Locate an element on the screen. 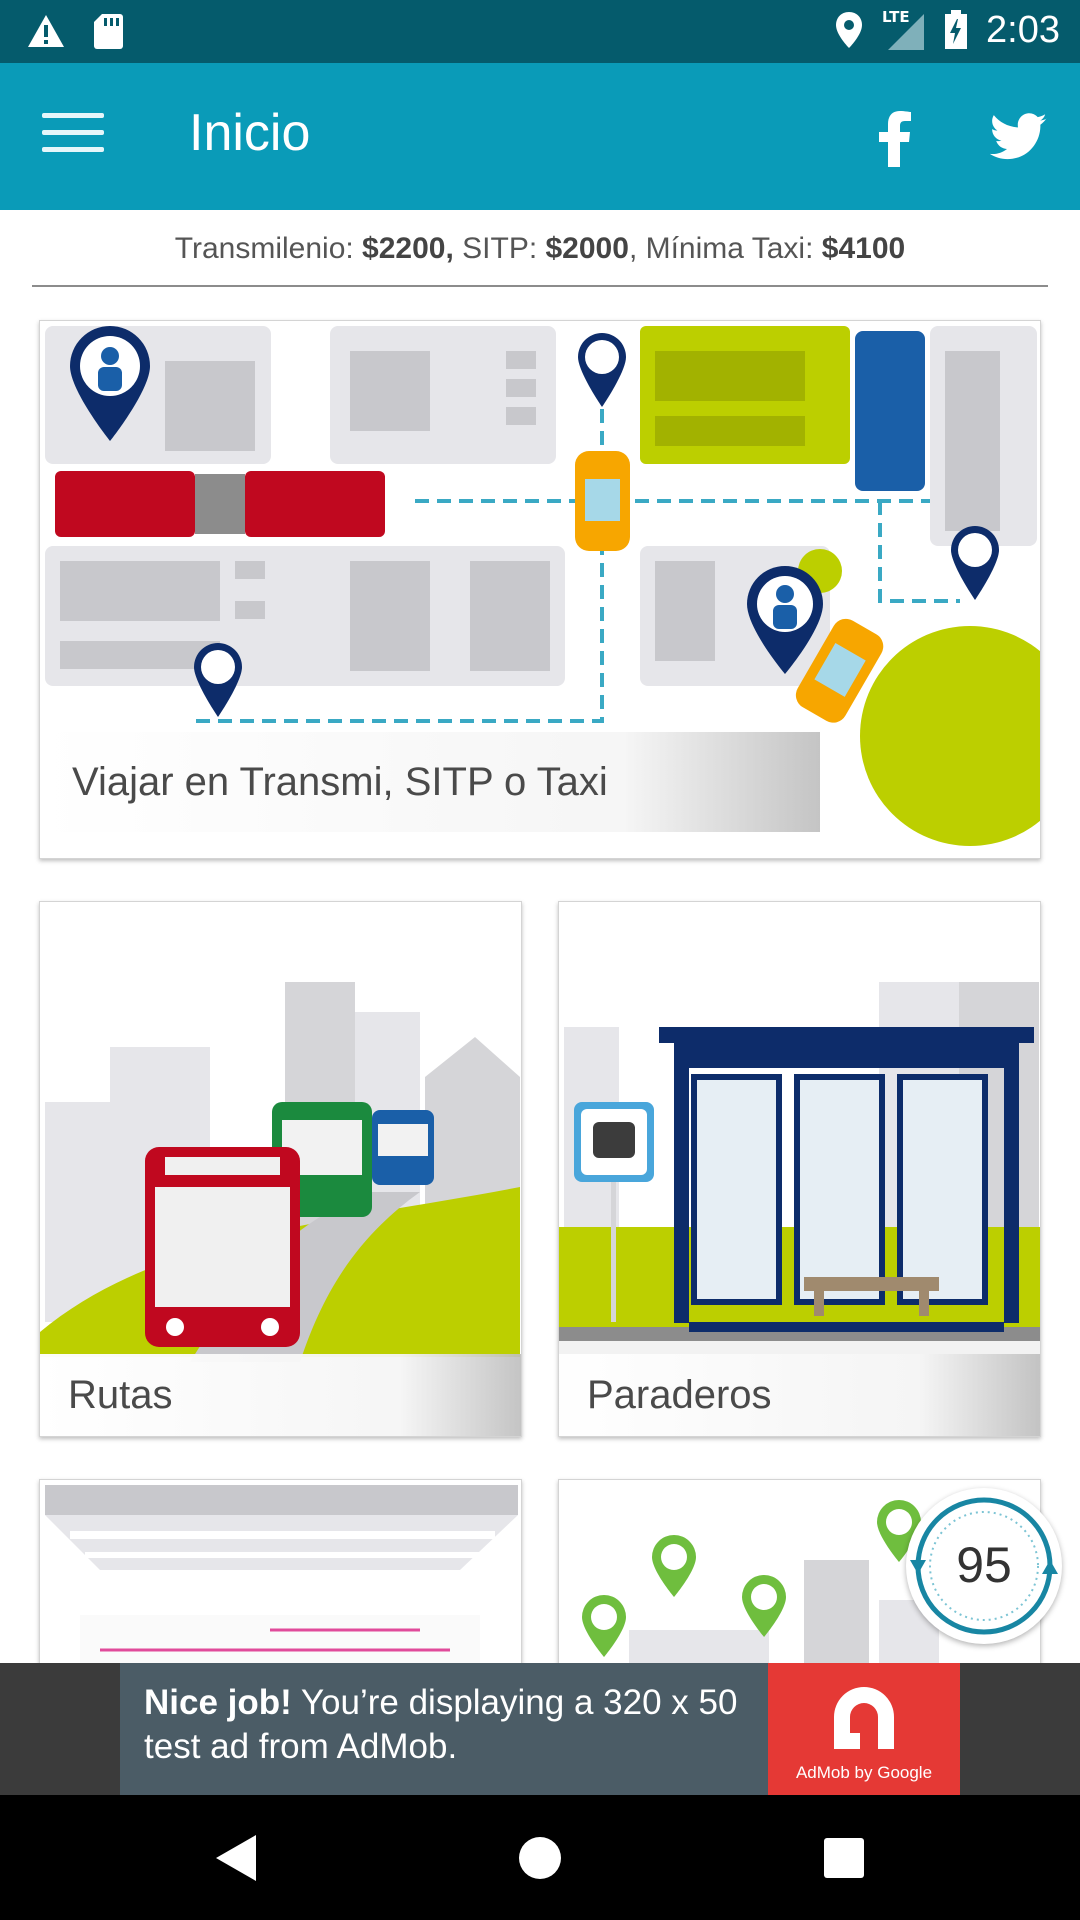 The height and width of the screenshot is (1920, 1080). home-icon is located at coordinates (540, 1858).